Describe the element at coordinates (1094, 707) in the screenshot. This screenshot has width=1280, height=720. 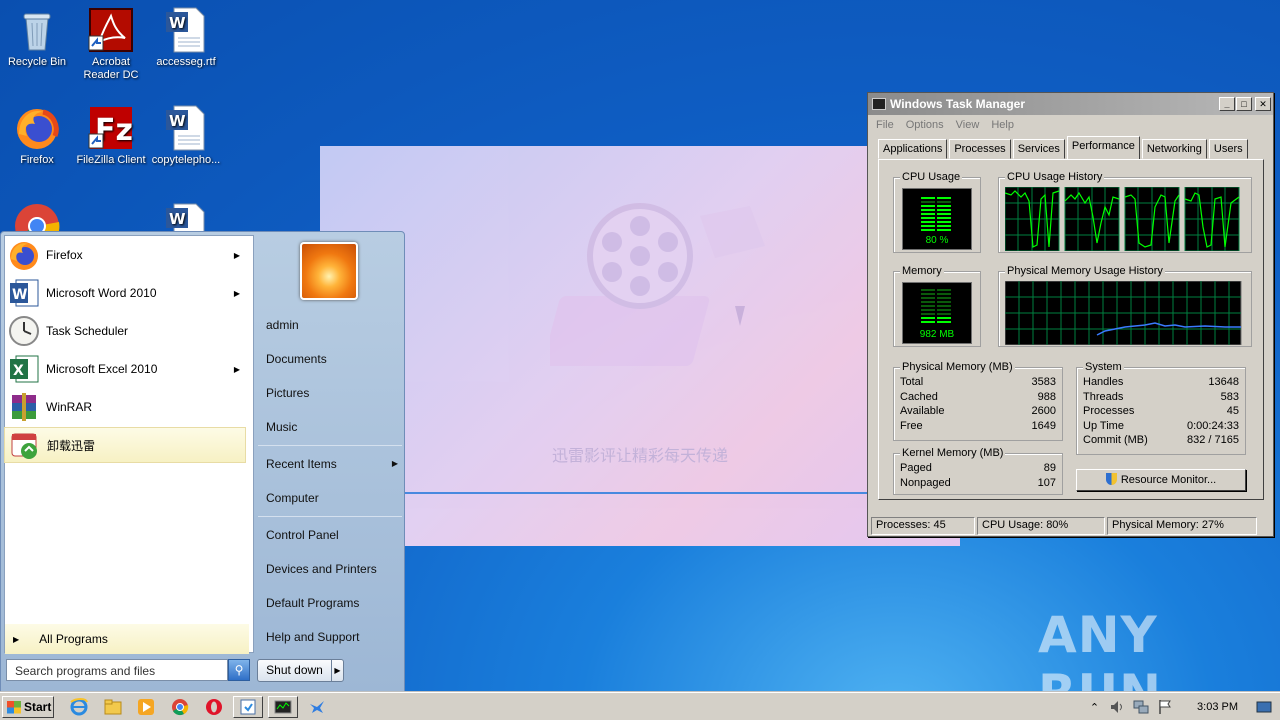
I see `show-hidden-icons-icon: ⌃` at that location.